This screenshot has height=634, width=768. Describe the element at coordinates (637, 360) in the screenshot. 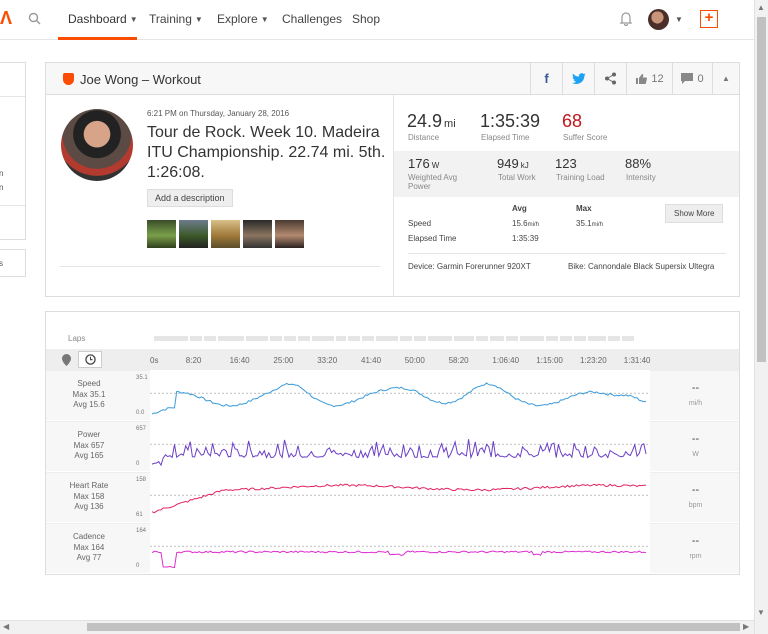

I see `time-tick-label: 1:31:40` at that location.